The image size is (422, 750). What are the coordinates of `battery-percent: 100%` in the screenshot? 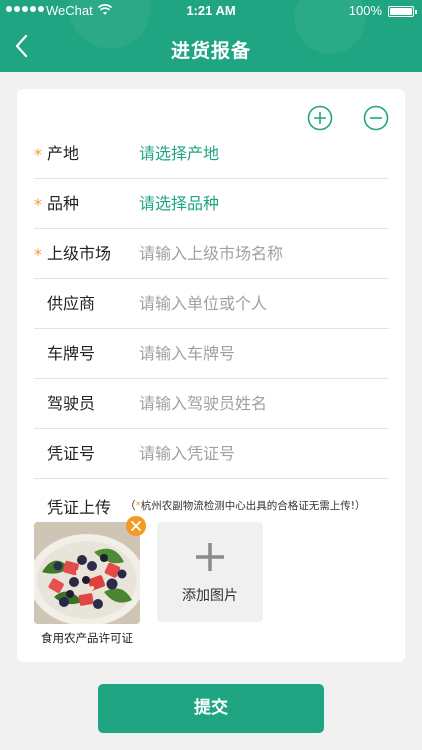 It's located at (365, 10).